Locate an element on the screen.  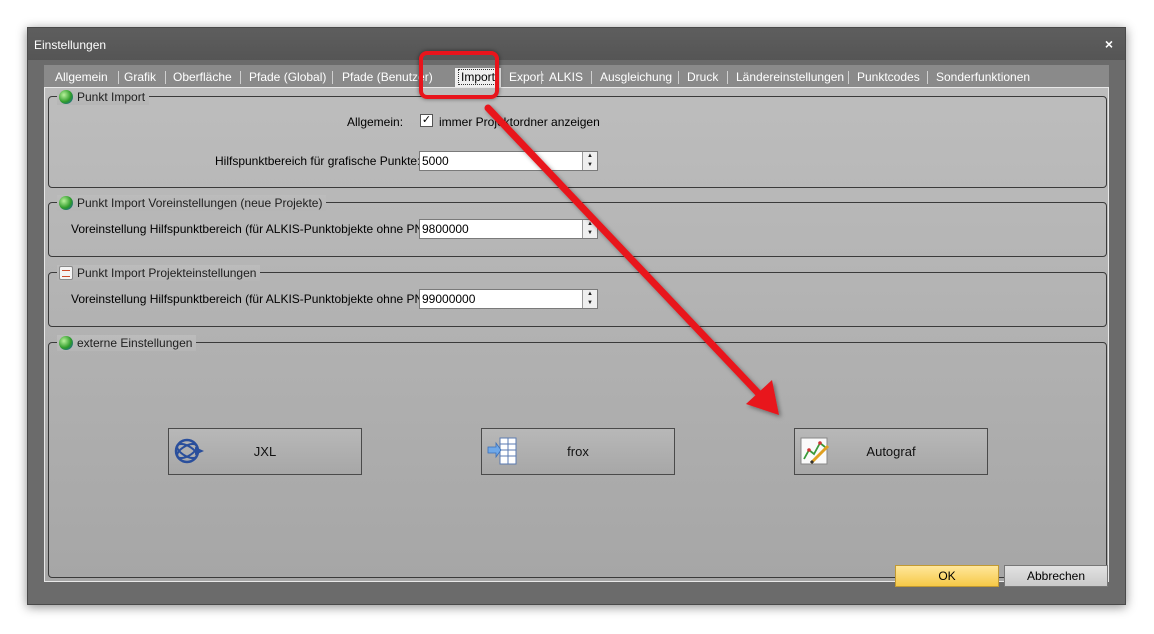
group-title-punkt-import: Punkt Import is located at coordinates (103, 97).